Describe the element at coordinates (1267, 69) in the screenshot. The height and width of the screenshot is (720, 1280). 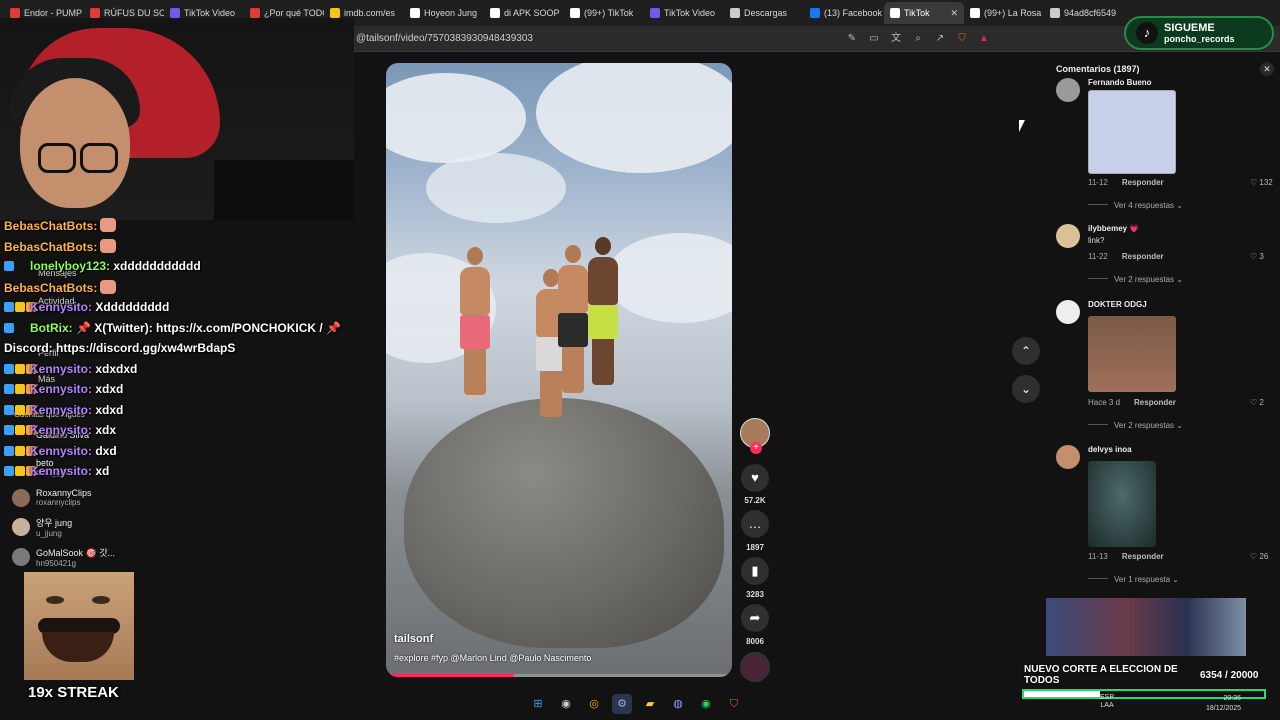
I see `close-icon: ✕` at that location.